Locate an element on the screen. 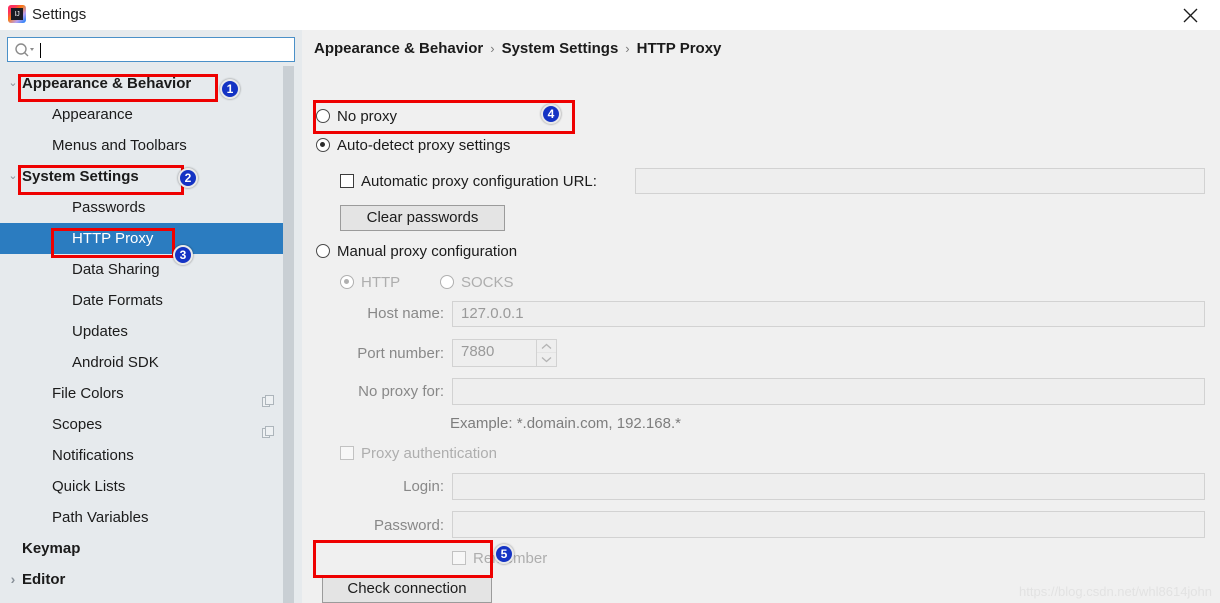  proxy-auth-checkbox-row: Proxy authentication is located at coordinates (418, 453).